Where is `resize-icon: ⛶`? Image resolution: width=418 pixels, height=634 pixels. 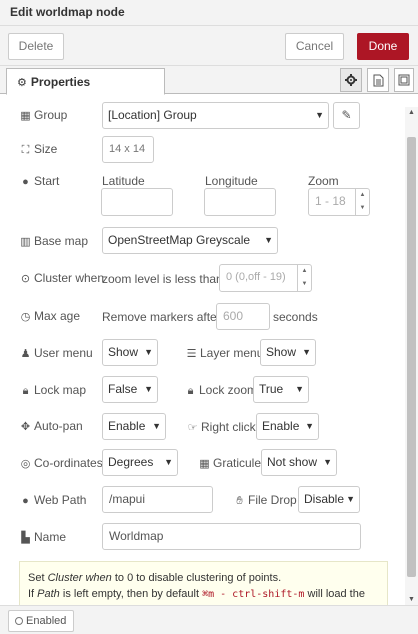
resize-icon: ⛶ is located at coordinates (25, 150).